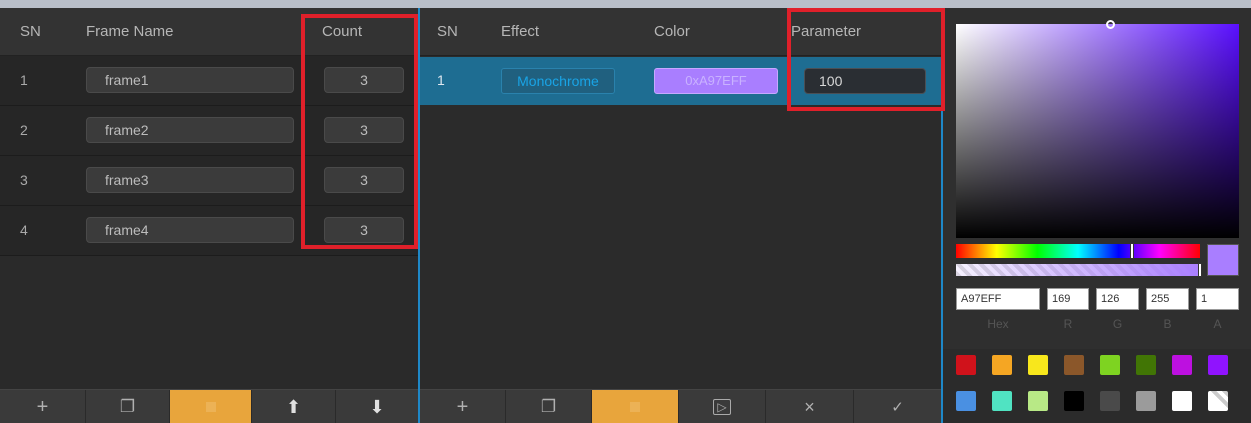 The image size is (1251, 423). I want to click on arrow-down-icon: ⬇, so click(377, 406).